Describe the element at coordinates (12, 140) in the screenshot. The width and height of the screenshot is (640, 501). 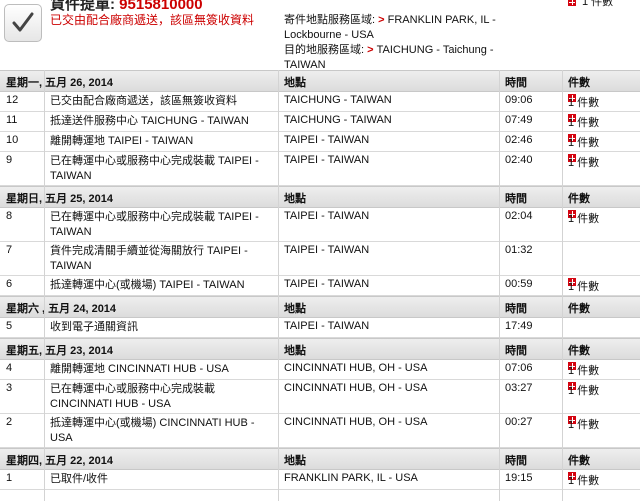
I see `event-number: 10` at that location.